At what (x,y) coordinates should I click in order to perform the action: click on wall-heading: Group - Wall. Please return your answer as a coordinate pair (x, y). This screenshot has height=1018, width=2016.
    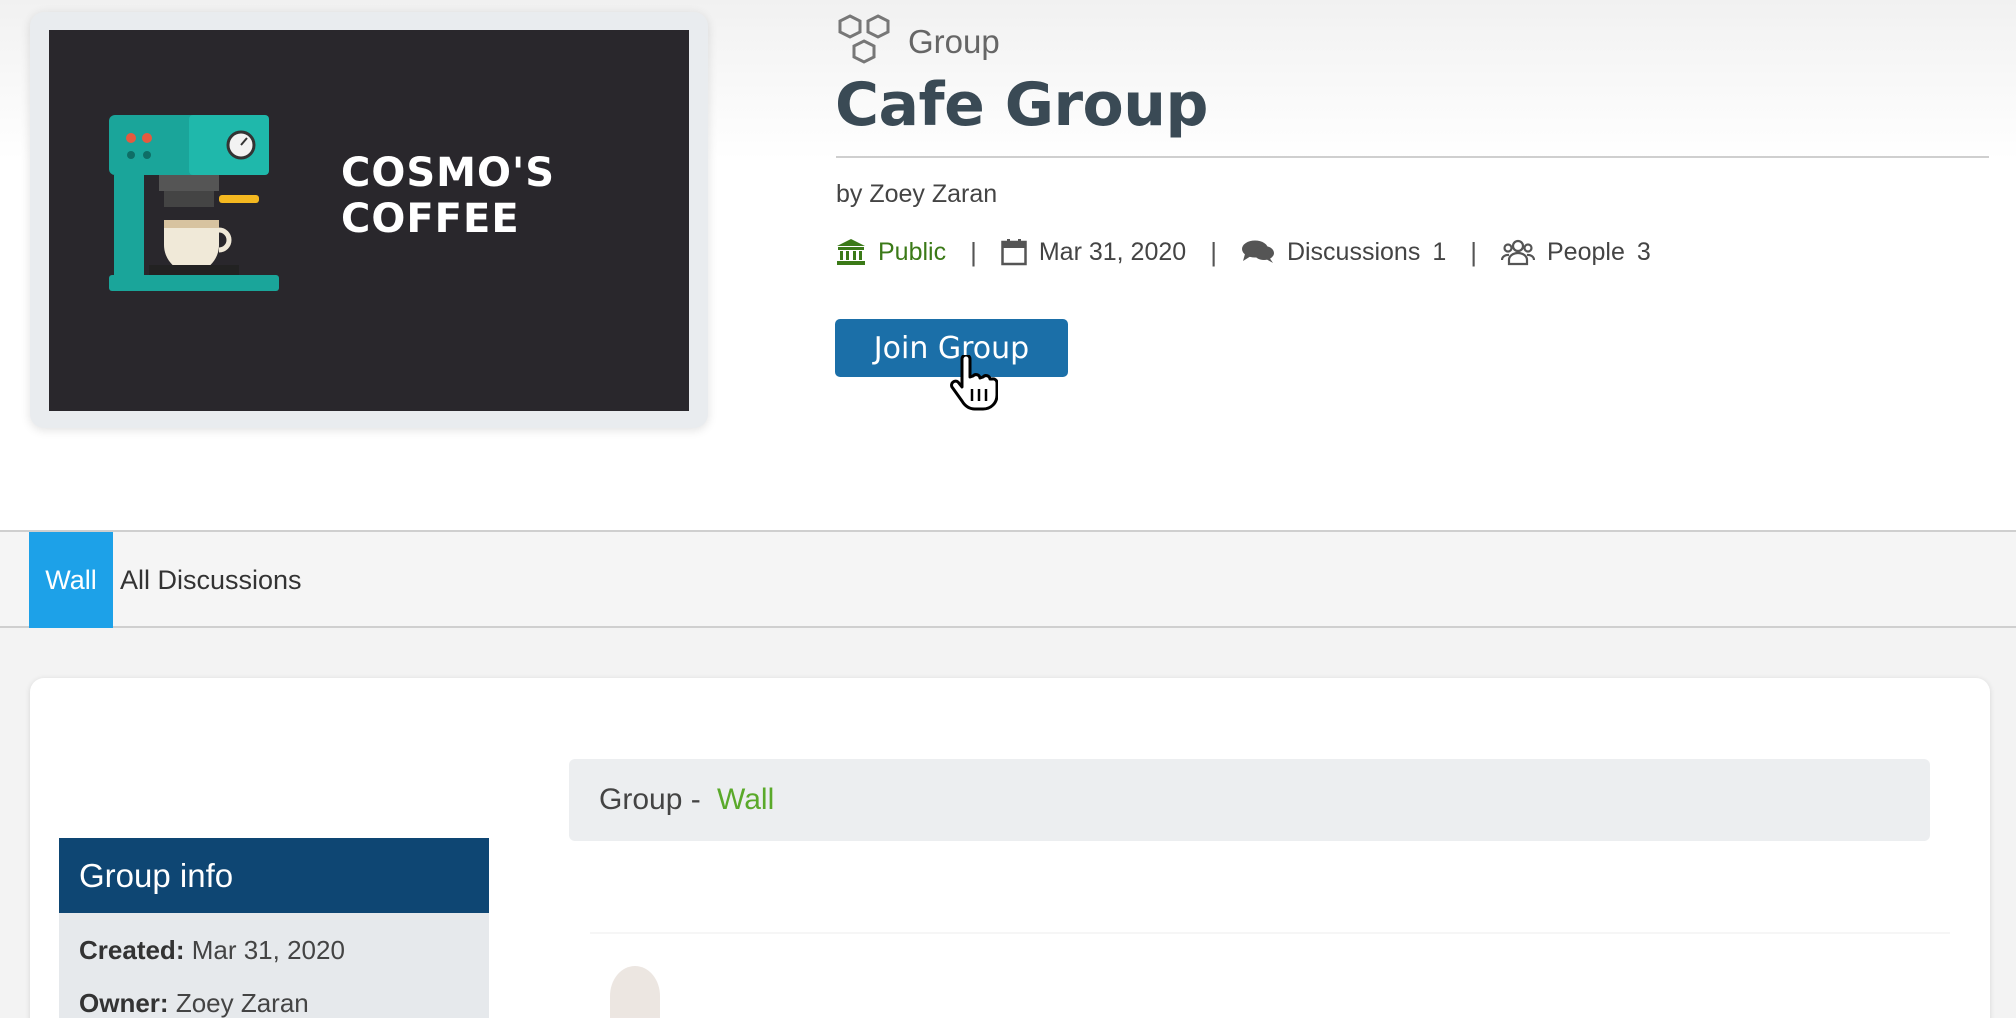
    Looking at the image, I should click on (1249, 800).